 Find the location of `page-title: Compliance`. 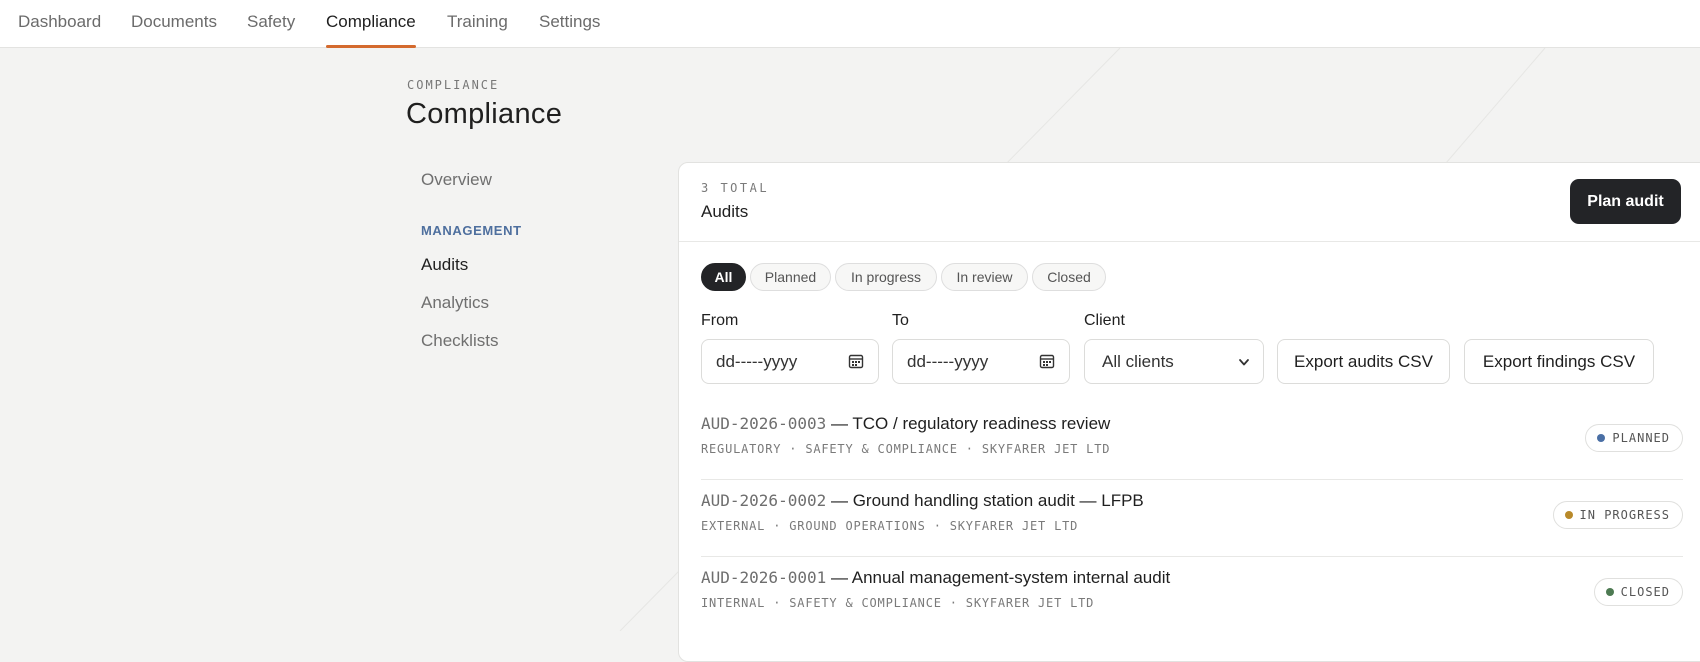

page-title: Compliance is located at coordinates (484, 114).